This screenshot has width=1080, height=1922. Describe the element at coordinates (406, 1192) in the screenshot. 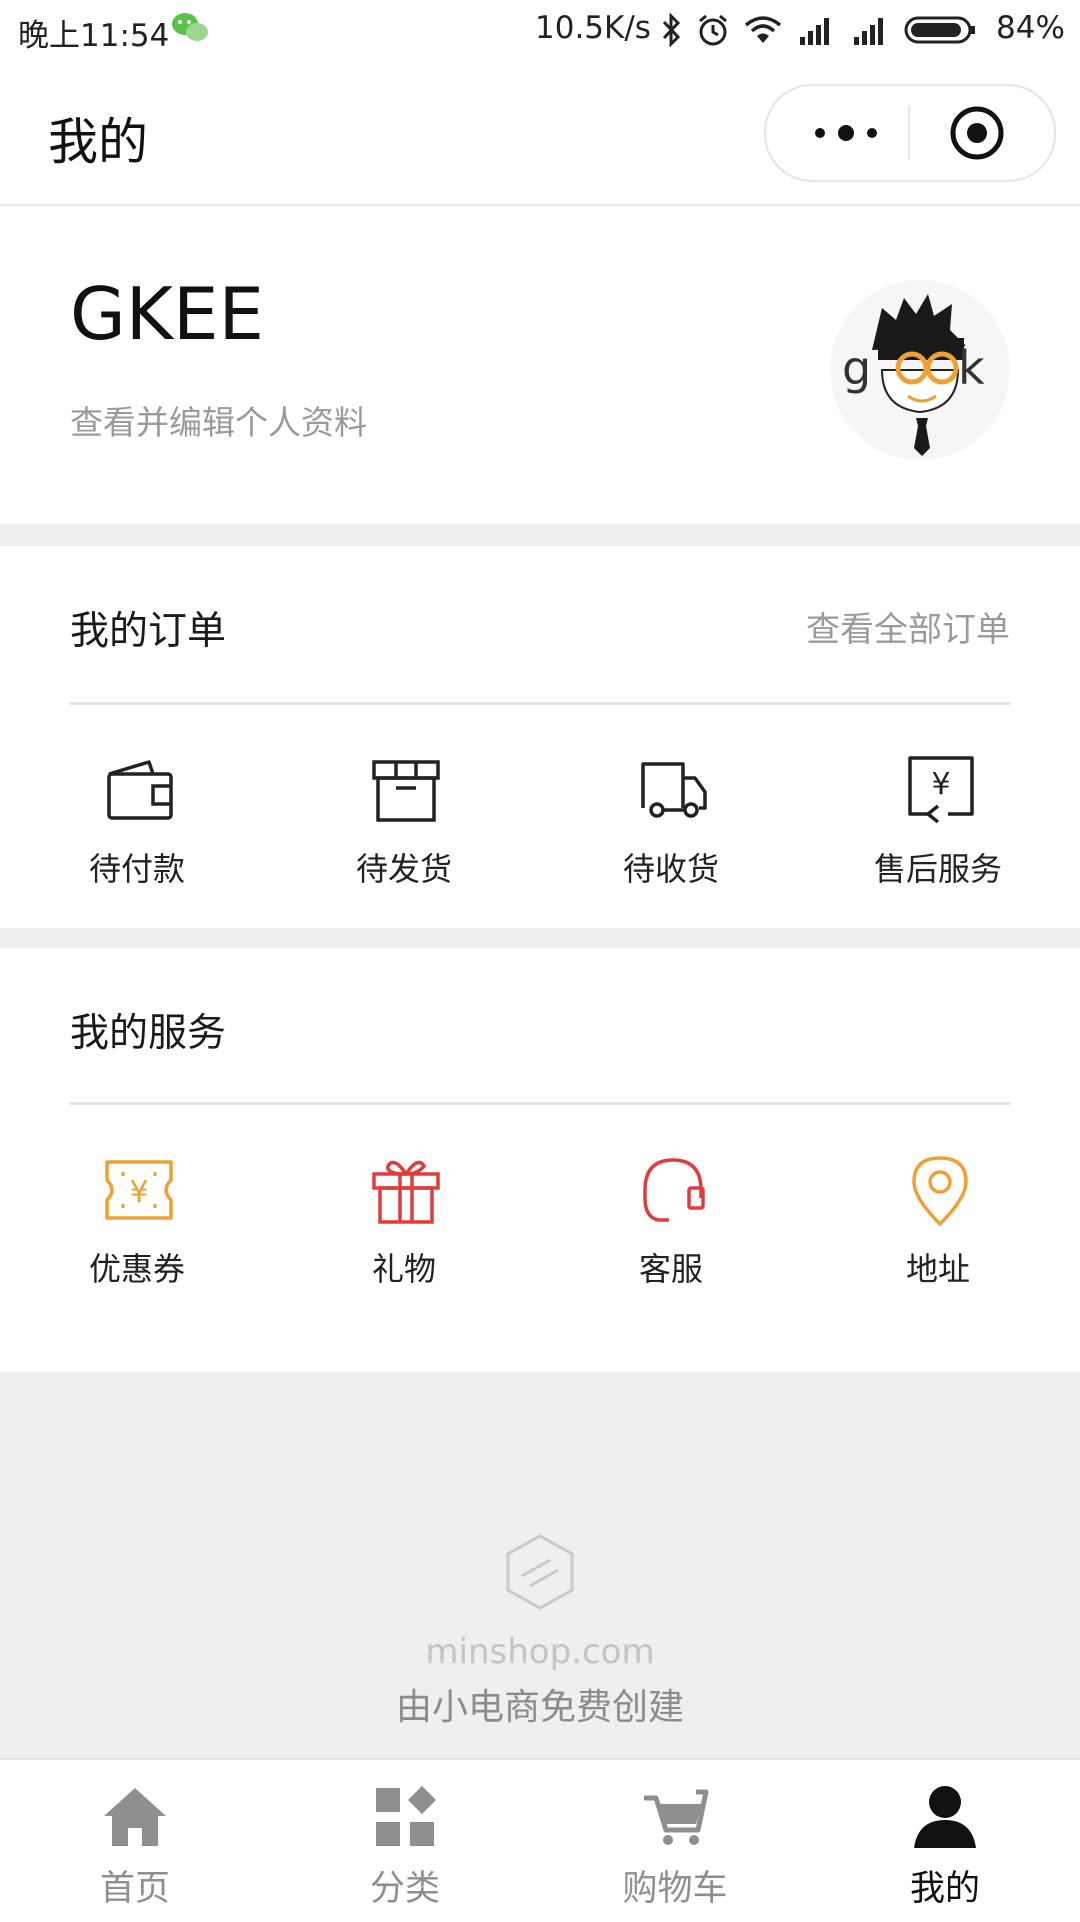

I see `gift-icon` at that location.